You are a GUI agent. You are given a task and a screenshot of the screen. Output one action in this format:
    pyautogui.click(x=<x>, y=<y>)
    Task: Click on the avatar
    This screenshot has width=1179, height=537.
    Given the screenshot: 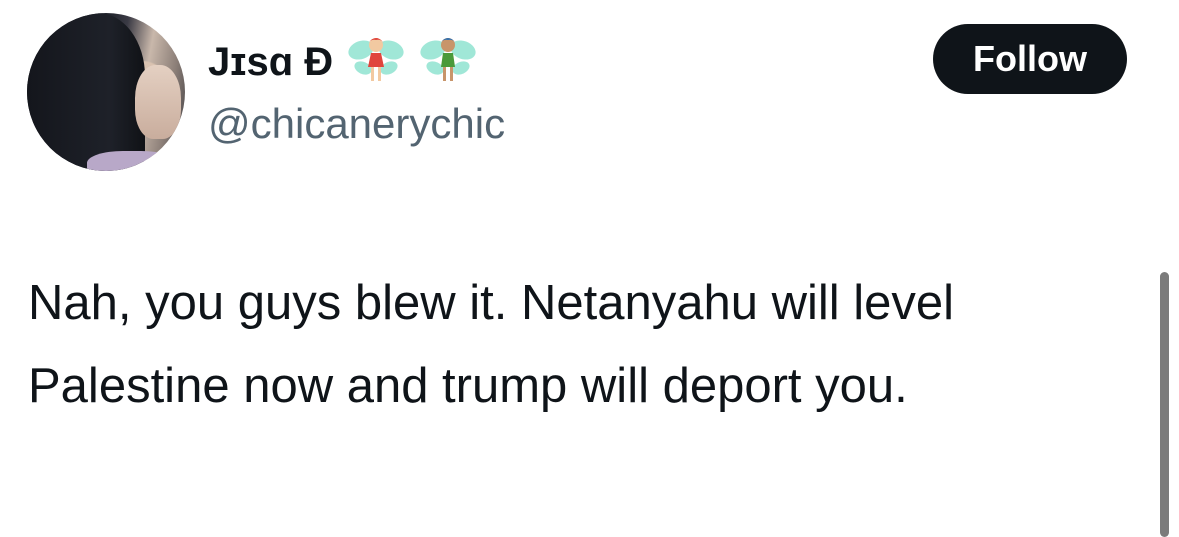 What is the action you would take?
    pyautogui.click(x=106, y=92)
    